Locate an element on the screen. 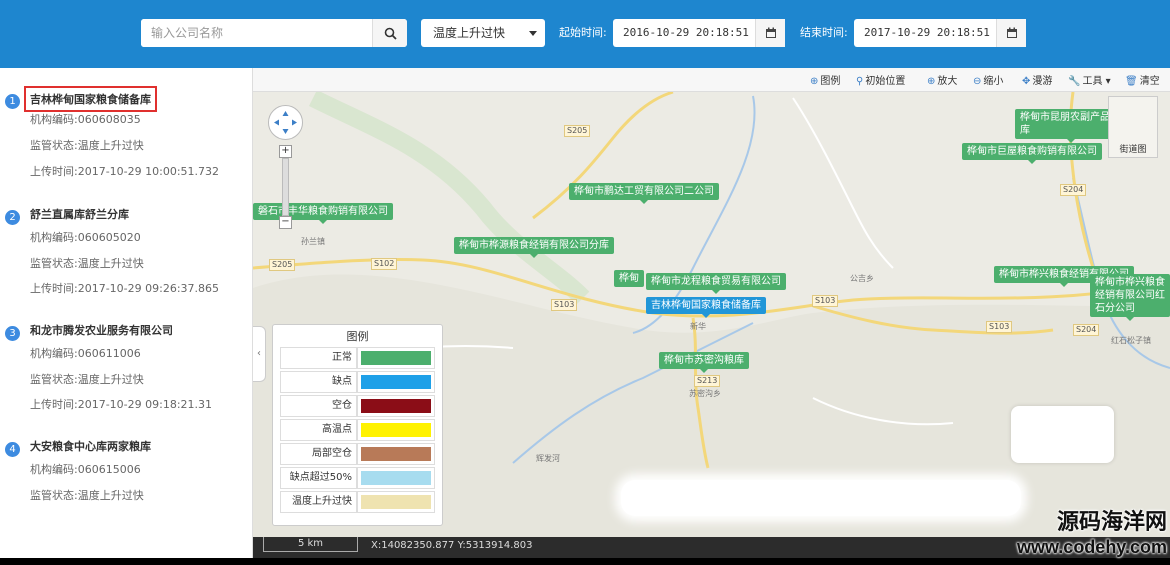 This screenshot has width=1170, height=565. zoom-in-icon: ⊕ is located at coordinates (931, 81).